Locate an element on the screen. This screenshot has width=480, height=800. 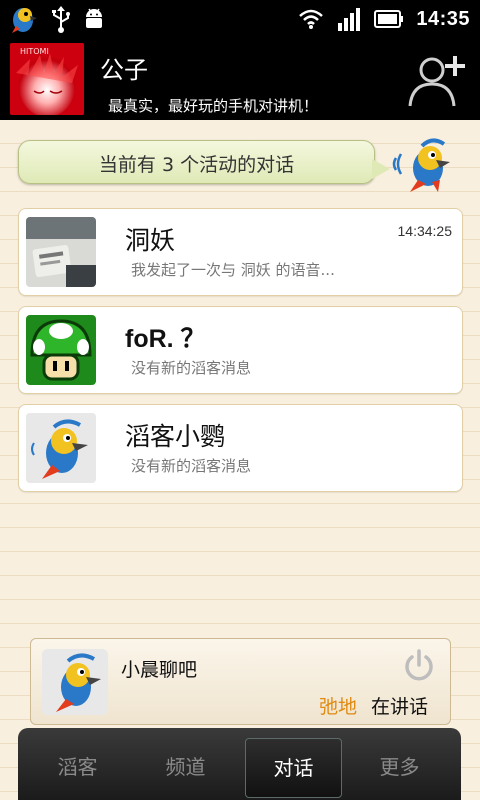
speaker-name: 弛地 is located at coordinates (338, 707).